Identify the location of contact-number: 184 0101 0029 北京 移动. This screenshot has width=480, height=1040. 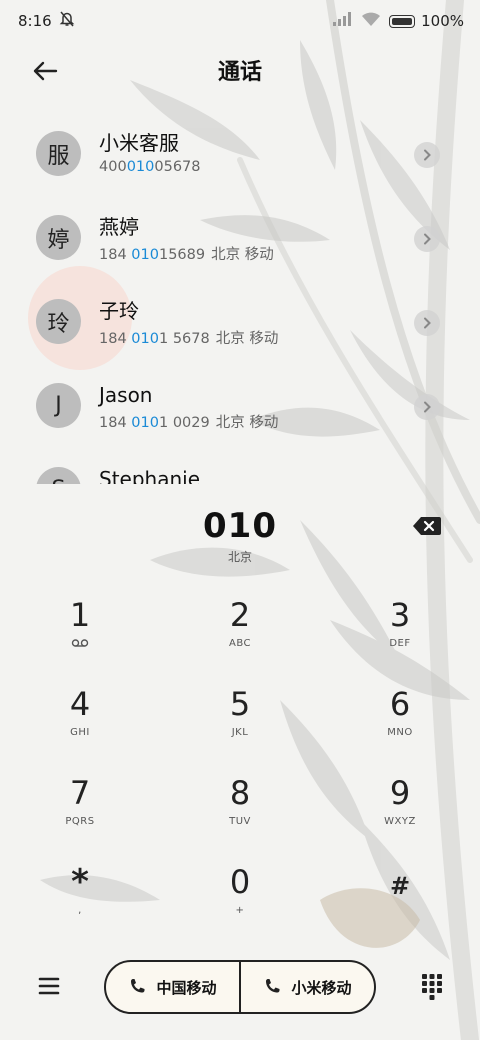
(189, 423).